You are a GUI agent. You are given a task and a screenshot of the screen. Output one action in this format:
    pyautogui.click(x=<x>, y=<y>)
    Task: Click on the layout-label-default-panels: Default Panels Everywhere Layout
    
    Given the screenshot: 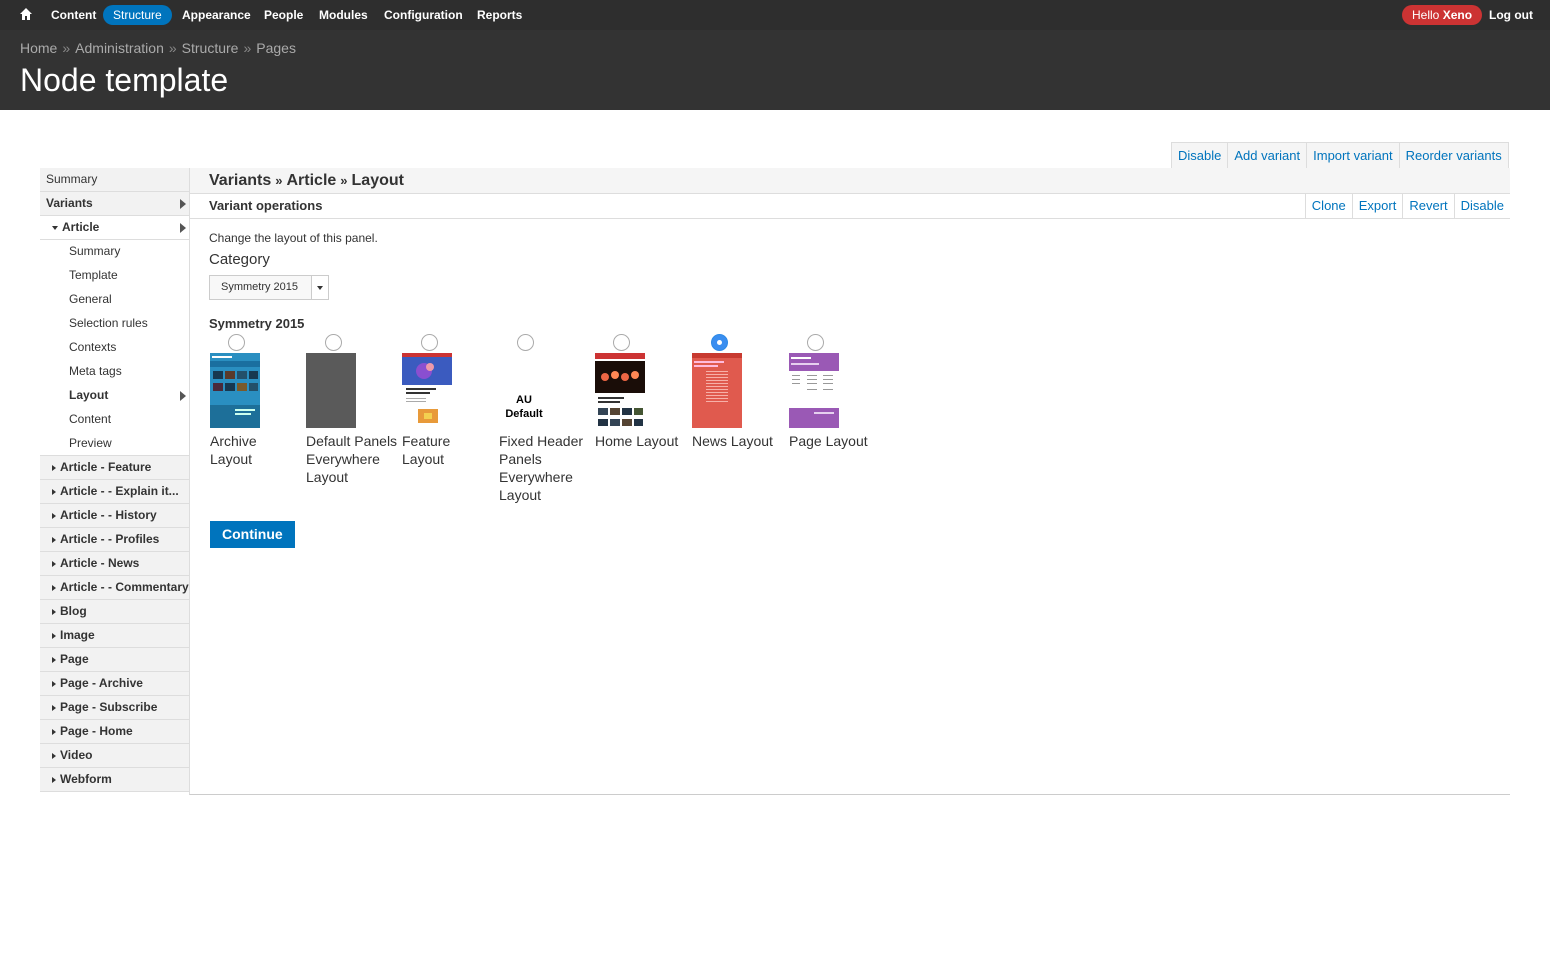 What is the action you would take?
    pyautogui.click(x=352, y=459)
    